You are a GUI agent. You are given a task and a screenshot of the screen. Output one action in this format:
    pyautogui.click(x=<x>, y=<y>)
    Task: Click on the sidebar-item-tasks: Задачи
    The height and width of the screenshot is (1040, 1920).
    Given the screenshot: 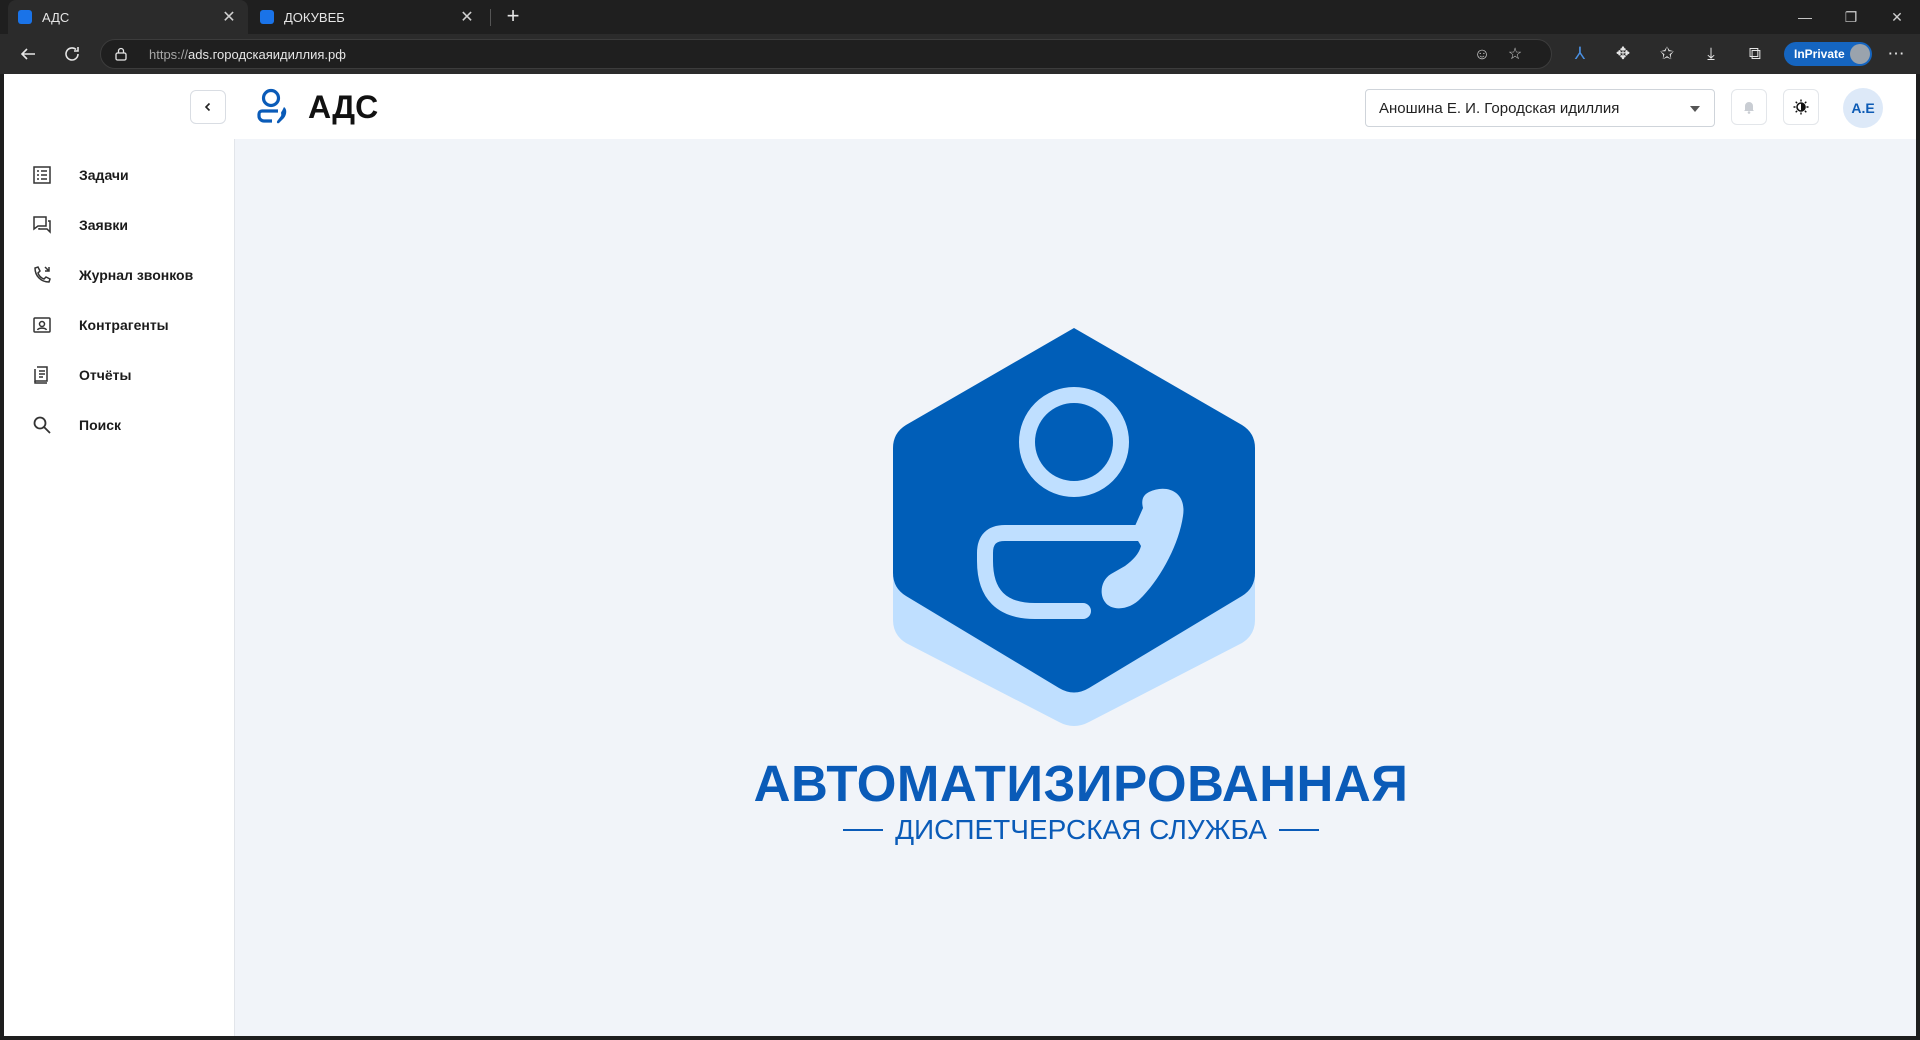 What is the action you would take?
    pyautogui.click(x=119, y=175)
    